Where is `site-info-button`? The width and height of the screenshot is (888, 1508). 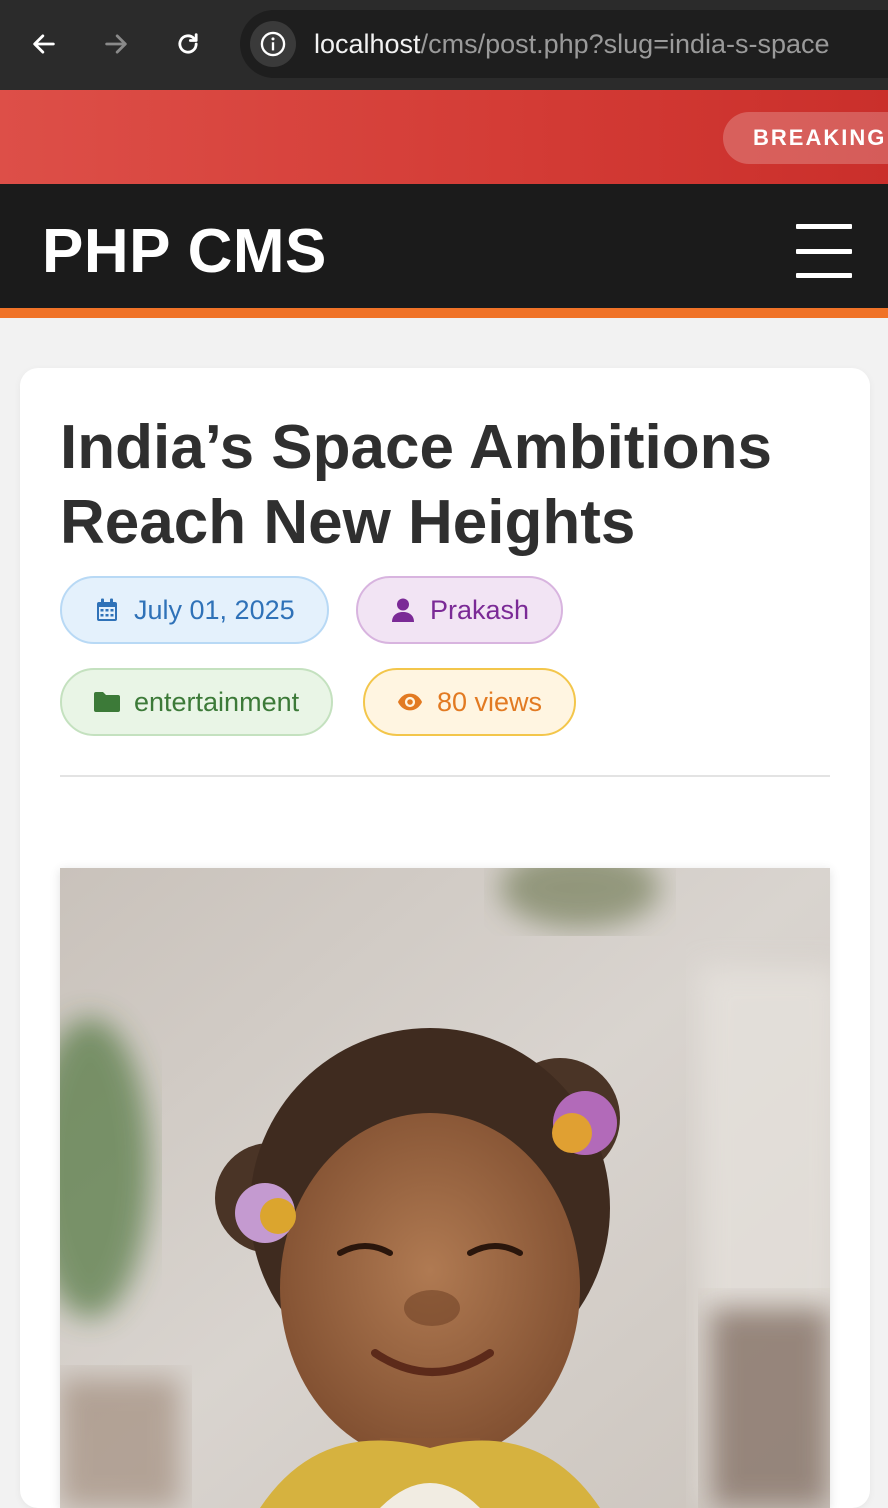 site-info-button is located at coordinates (273, 44).